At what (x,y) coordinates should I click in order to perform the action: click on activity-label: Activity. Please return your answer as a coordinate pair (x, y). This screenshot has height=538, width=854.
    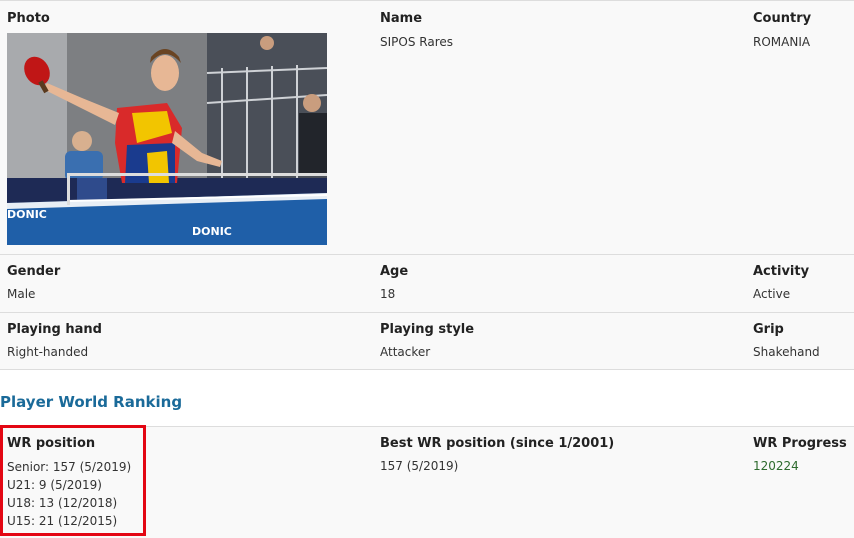
    Looking at the image, I should click on (781, 271).